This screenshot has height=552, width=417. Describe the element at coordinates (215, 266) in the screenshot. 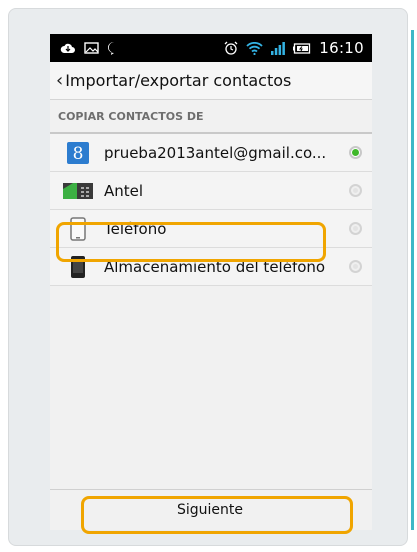

I see `list-item-label: Almacenamiento del teléfono` at that location.